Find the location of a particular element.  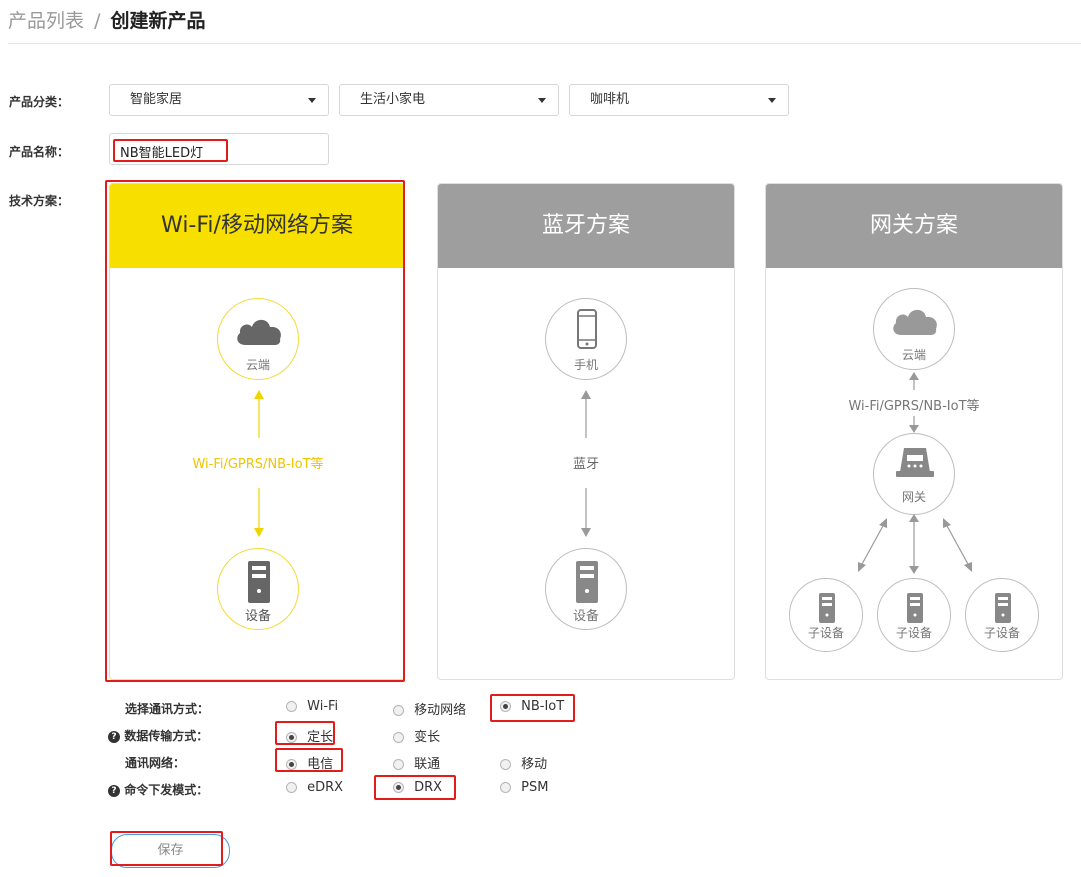

radio-variable-length-circle is located at coordinates (398, 737).